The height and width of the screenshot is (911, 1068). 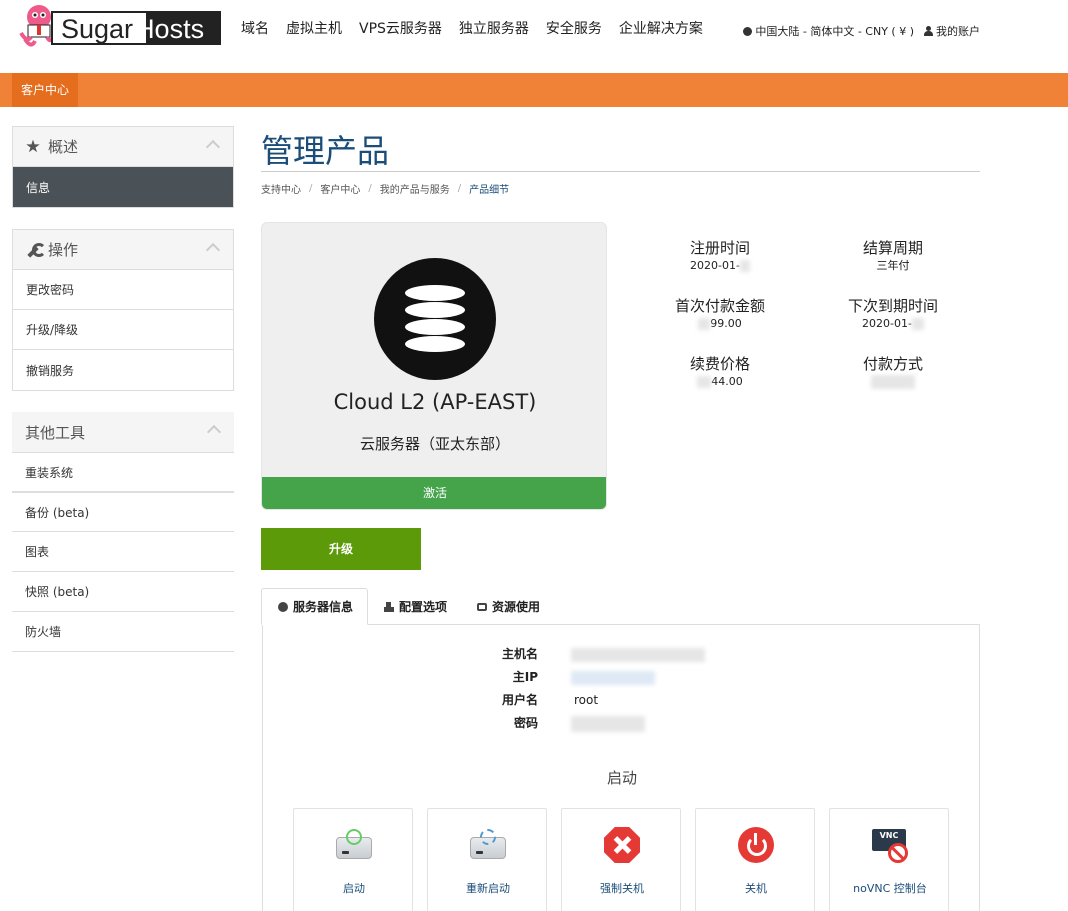 I want to click on server-tabs: 服务器信息 配置选项 资源使用, so click(x=407, y=606).